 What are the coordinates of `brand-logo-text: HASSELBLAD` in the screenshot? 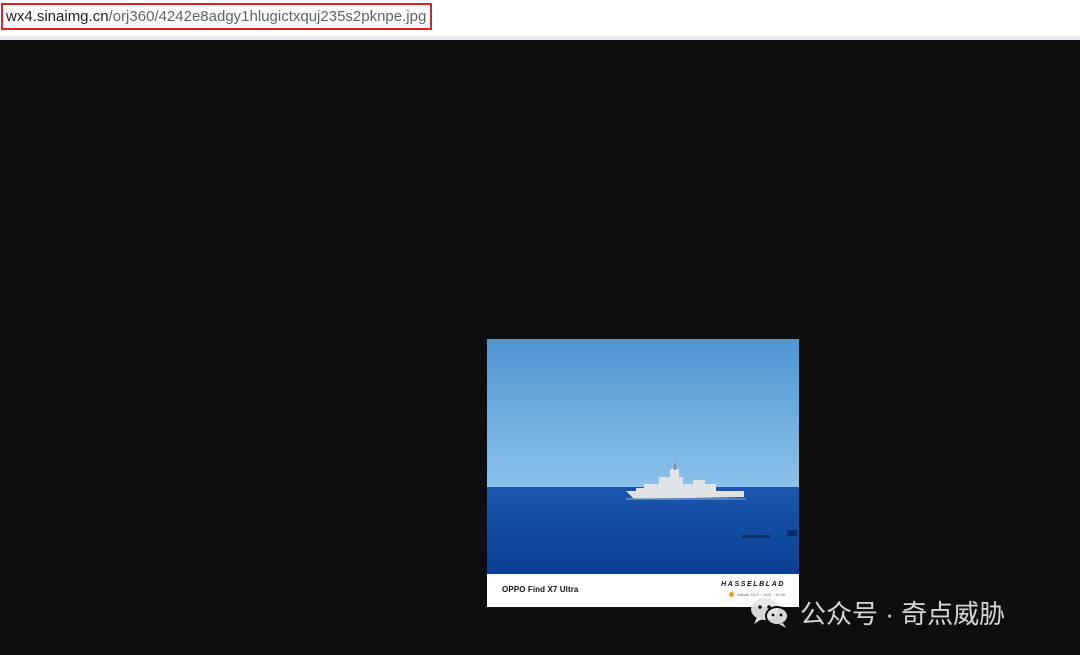 It's located at (753, 584).